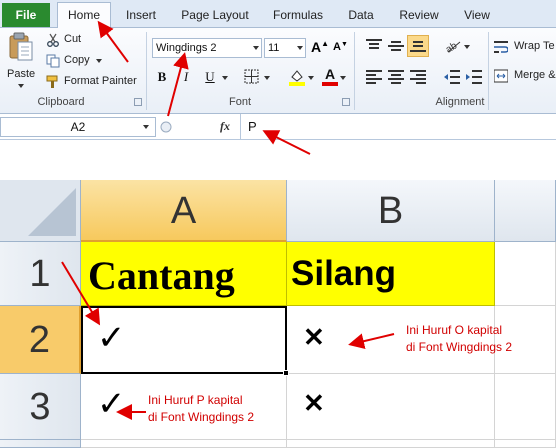 This screenshot has width=556, height=448. What do you see at coordinates (285, 48) in the screenshot?
I see `font-size-box: 11` at bounding box center [285, 48].